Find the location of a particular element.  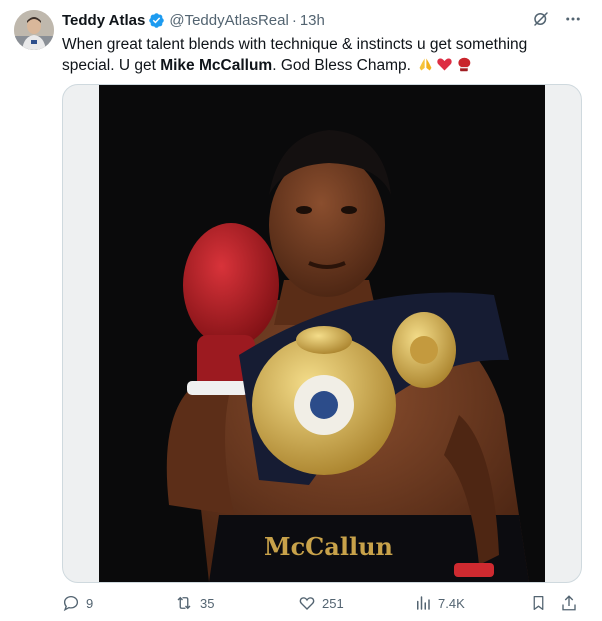

header-actions is located at coordinates (557, 19).